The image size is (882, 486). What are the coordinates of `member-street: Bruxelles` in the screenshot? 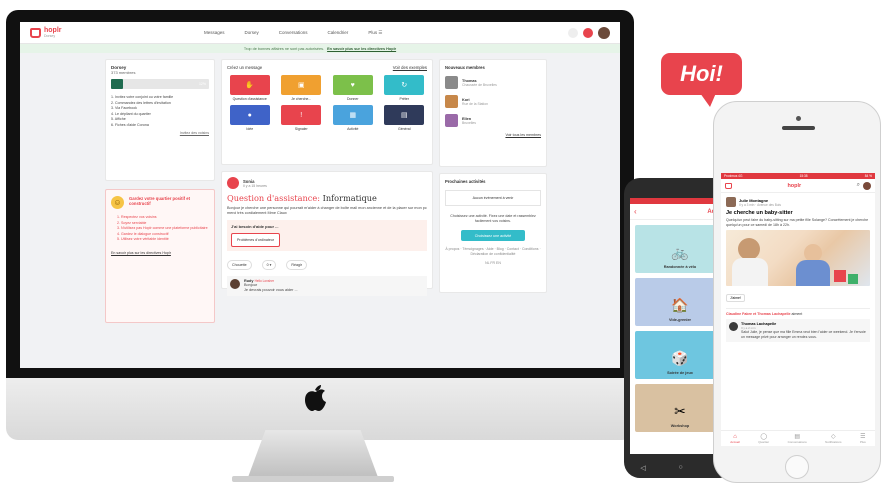 It's located at (469, 122).